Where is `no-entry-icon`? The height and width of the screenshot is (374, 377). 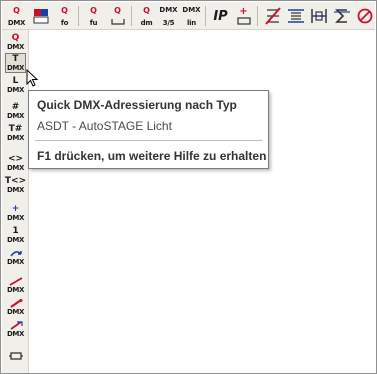 no-entry-icon is located at coordinates (364, 16).